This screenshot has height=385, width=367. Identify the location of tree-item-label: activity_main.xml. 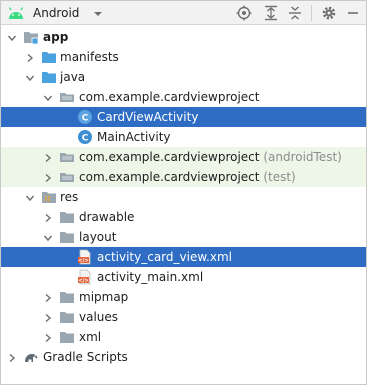
(150, 277).